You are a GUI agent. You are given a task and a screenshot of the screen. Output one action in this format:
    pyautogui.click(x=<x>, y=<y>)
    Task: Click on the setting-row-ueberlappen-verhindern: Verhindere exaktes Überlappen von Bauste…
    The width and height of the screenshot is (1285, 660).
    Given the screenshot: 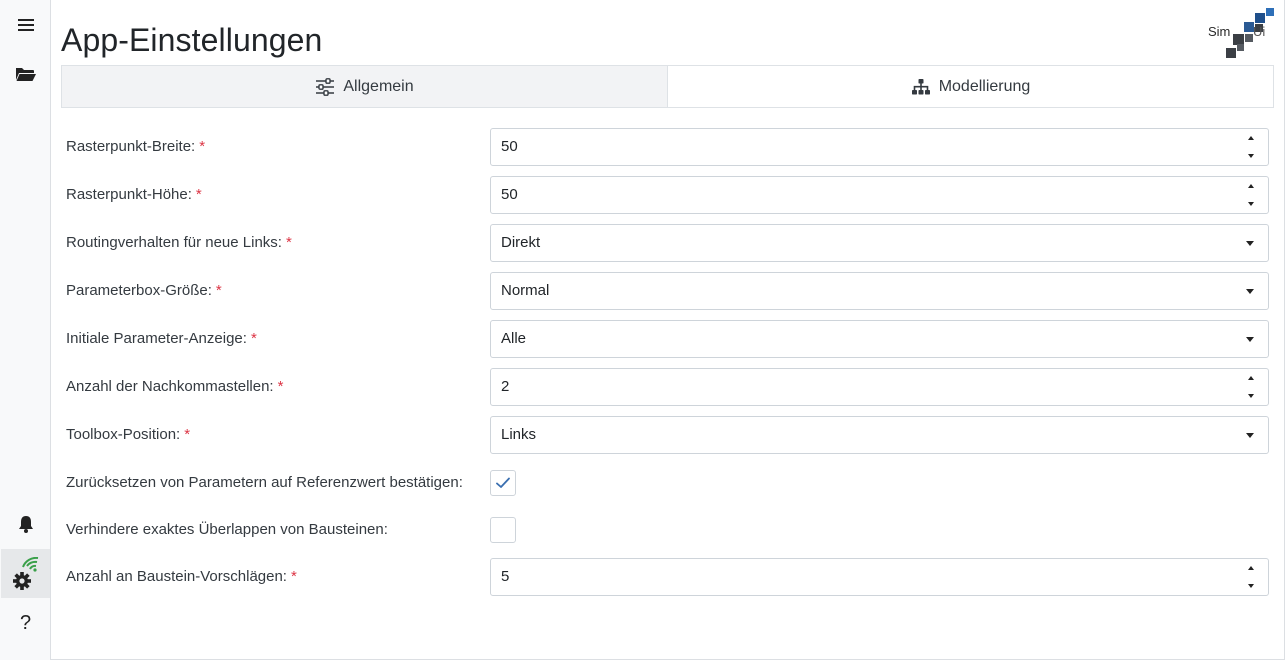 What is the action you would take?
    pyautogui.click(x=667, y=530)
    